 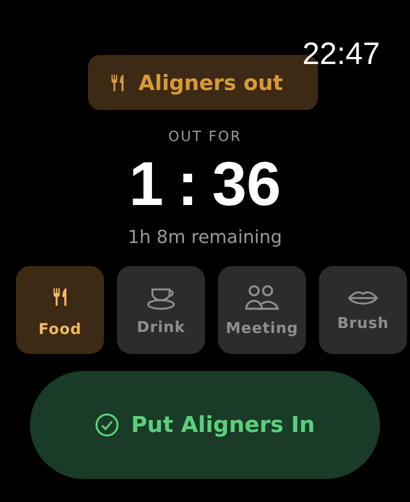 I want to click on check-circle-icon, so click(x=107, y=425).